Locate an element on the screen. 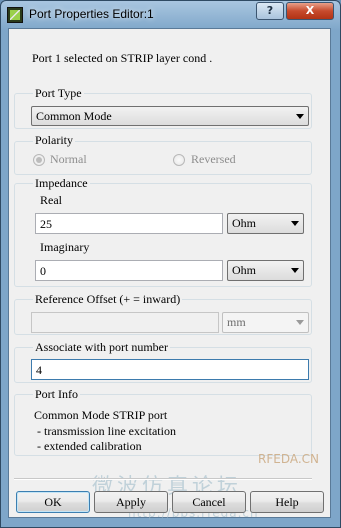 The height and width of the screenshot is (528, 341). associate-port-input: 4 is located at coordinates (170, 369).